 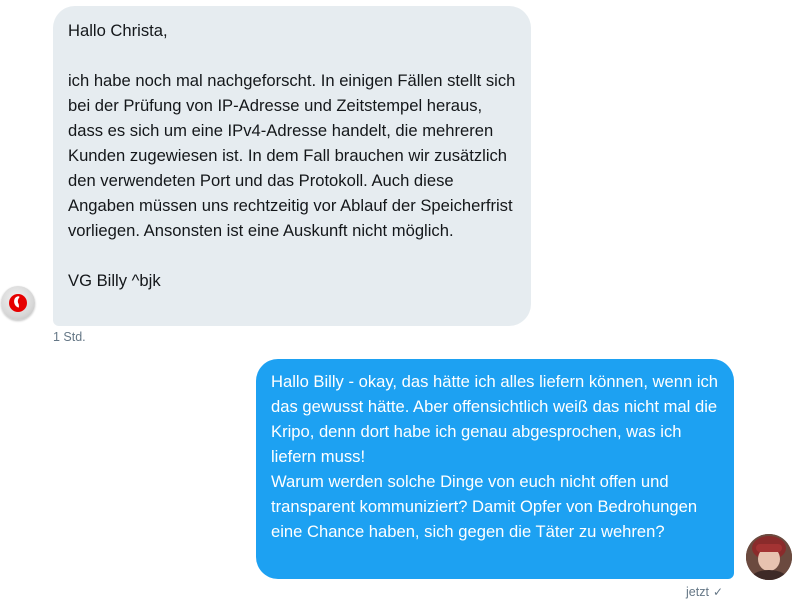 I want to click on outgoing-timestamp: jetzt, so click(x=697, y=592).